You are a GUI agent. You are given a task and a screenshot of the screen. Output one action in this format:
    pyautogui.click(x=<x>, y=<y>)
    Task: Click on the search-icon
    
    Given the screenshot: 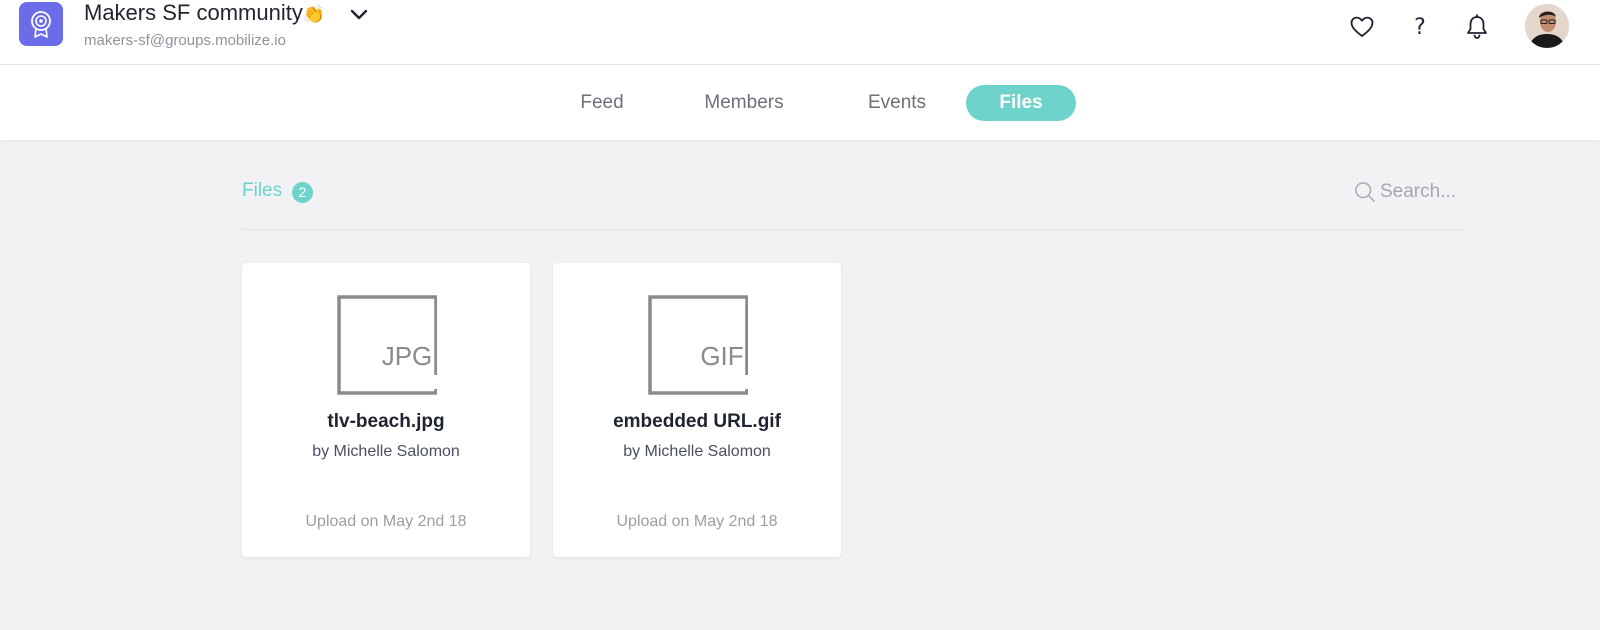 What is the action you would take?
    pyautogui.click(x=1365, y=192)
    